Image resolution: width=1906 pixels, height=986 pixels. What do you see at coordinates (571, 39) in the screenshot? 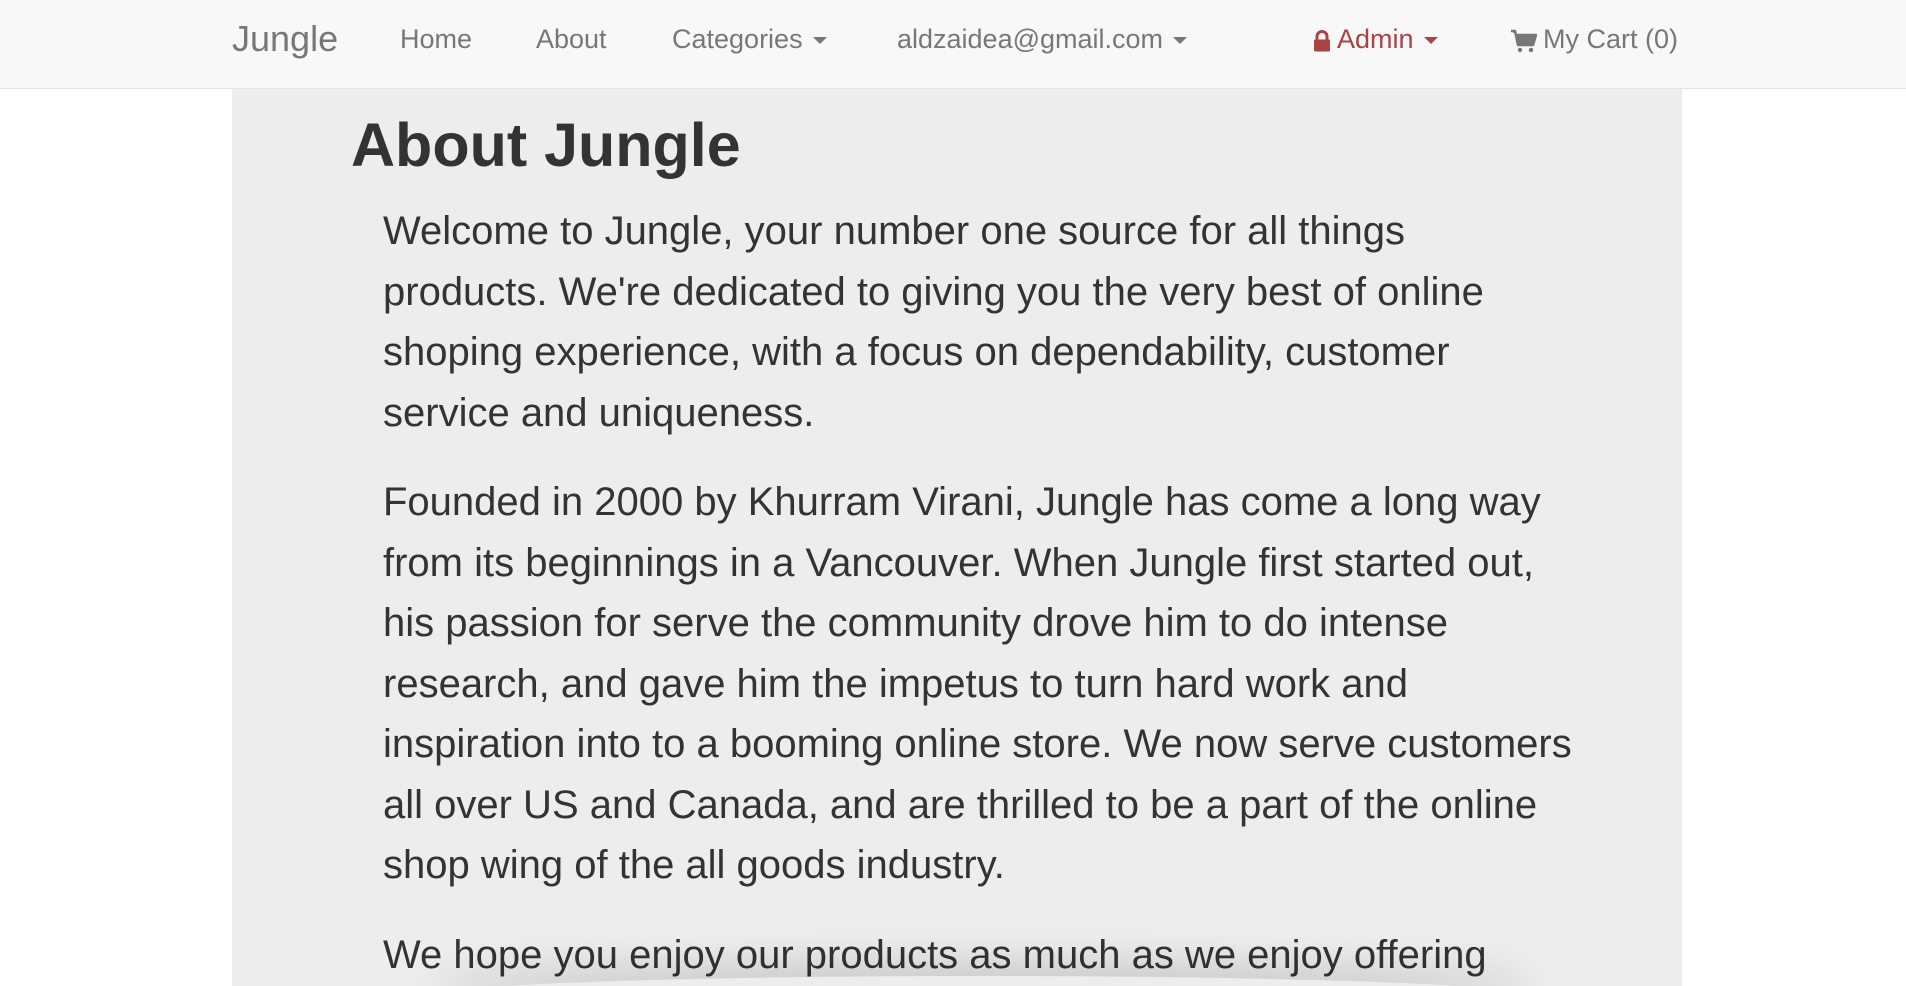
I see `nav-about-link: About` at bounding box center [571, 39].